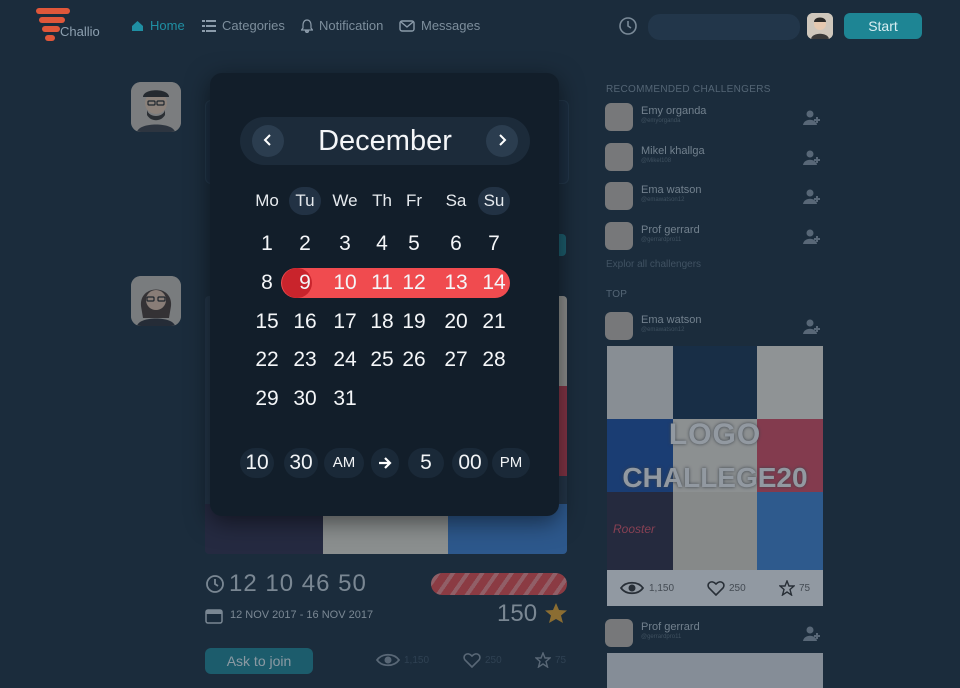  Describe the element at coordinates (663, 330) in the screenshot. I see `top-post-handle: @emawatson12` at that location.